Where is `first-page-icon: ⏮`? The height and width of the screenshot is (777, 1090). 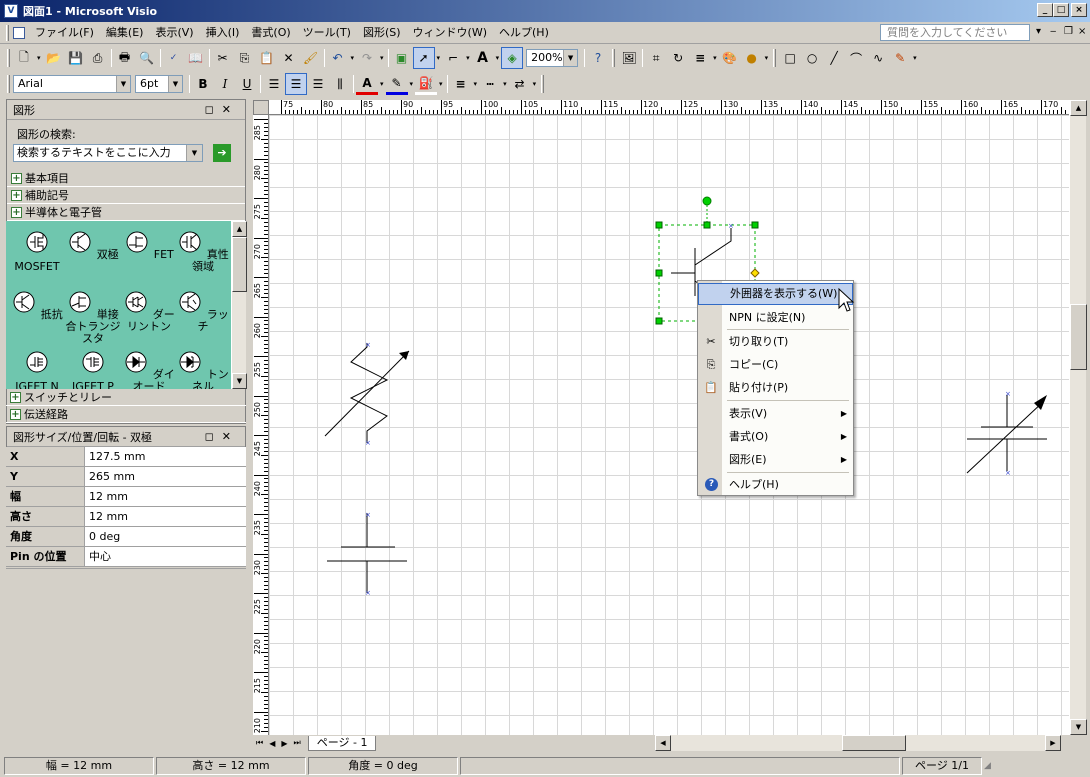
first-page-icon: ⏮ is located at coordinates (259, 743).